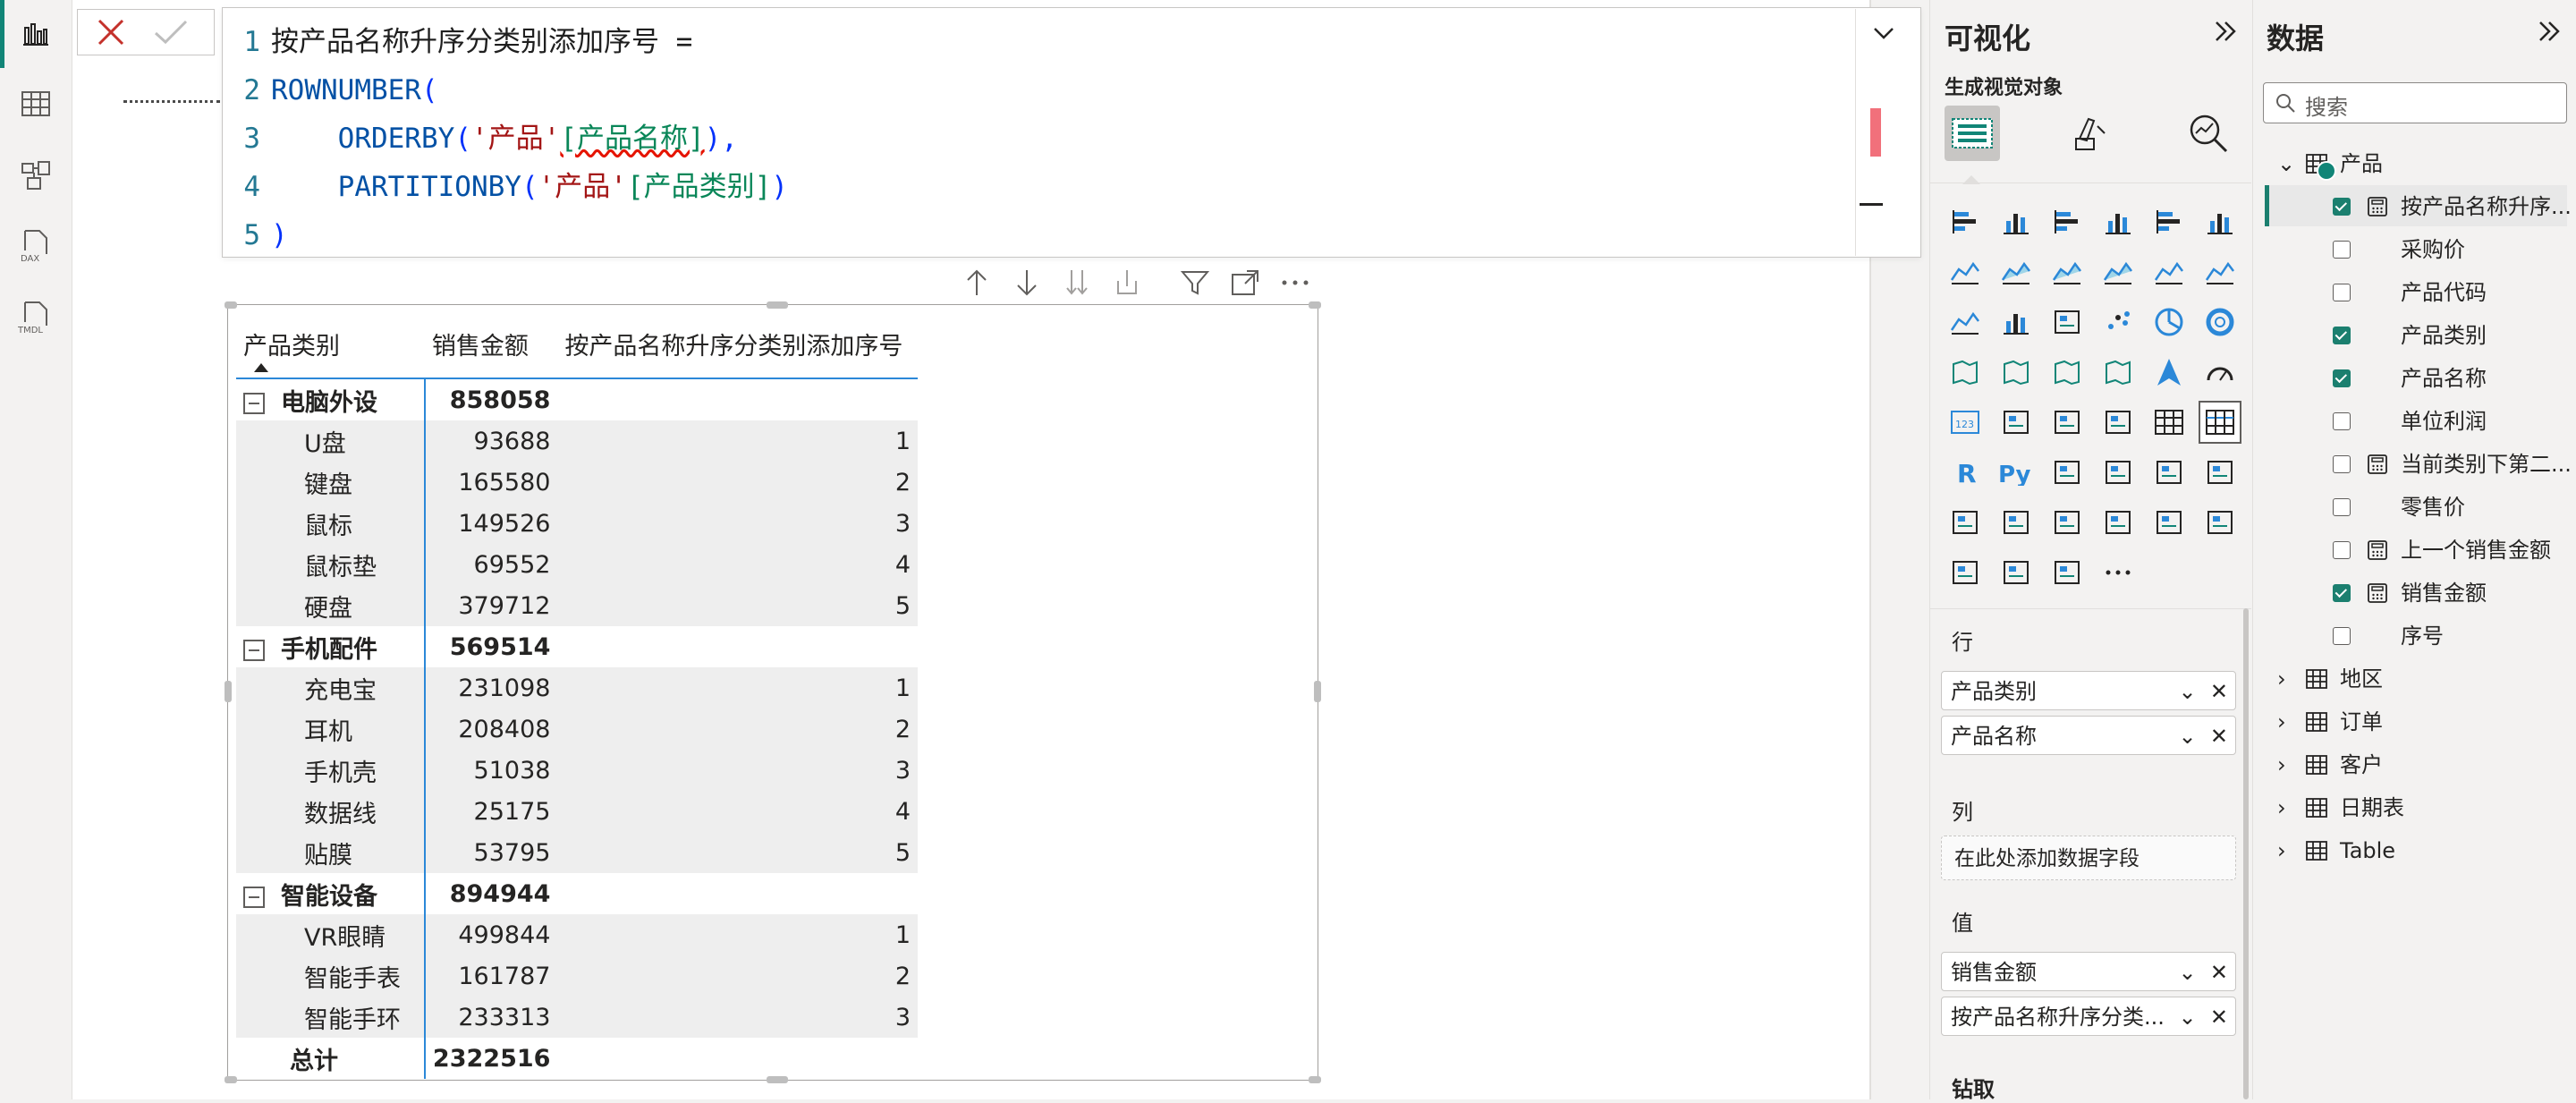 The width and height of the screenshot is (2576, 1103). Describe the element at coordinates (491, 344) in the screenshot. I see `column-header-sales: 销售金额` at that location.